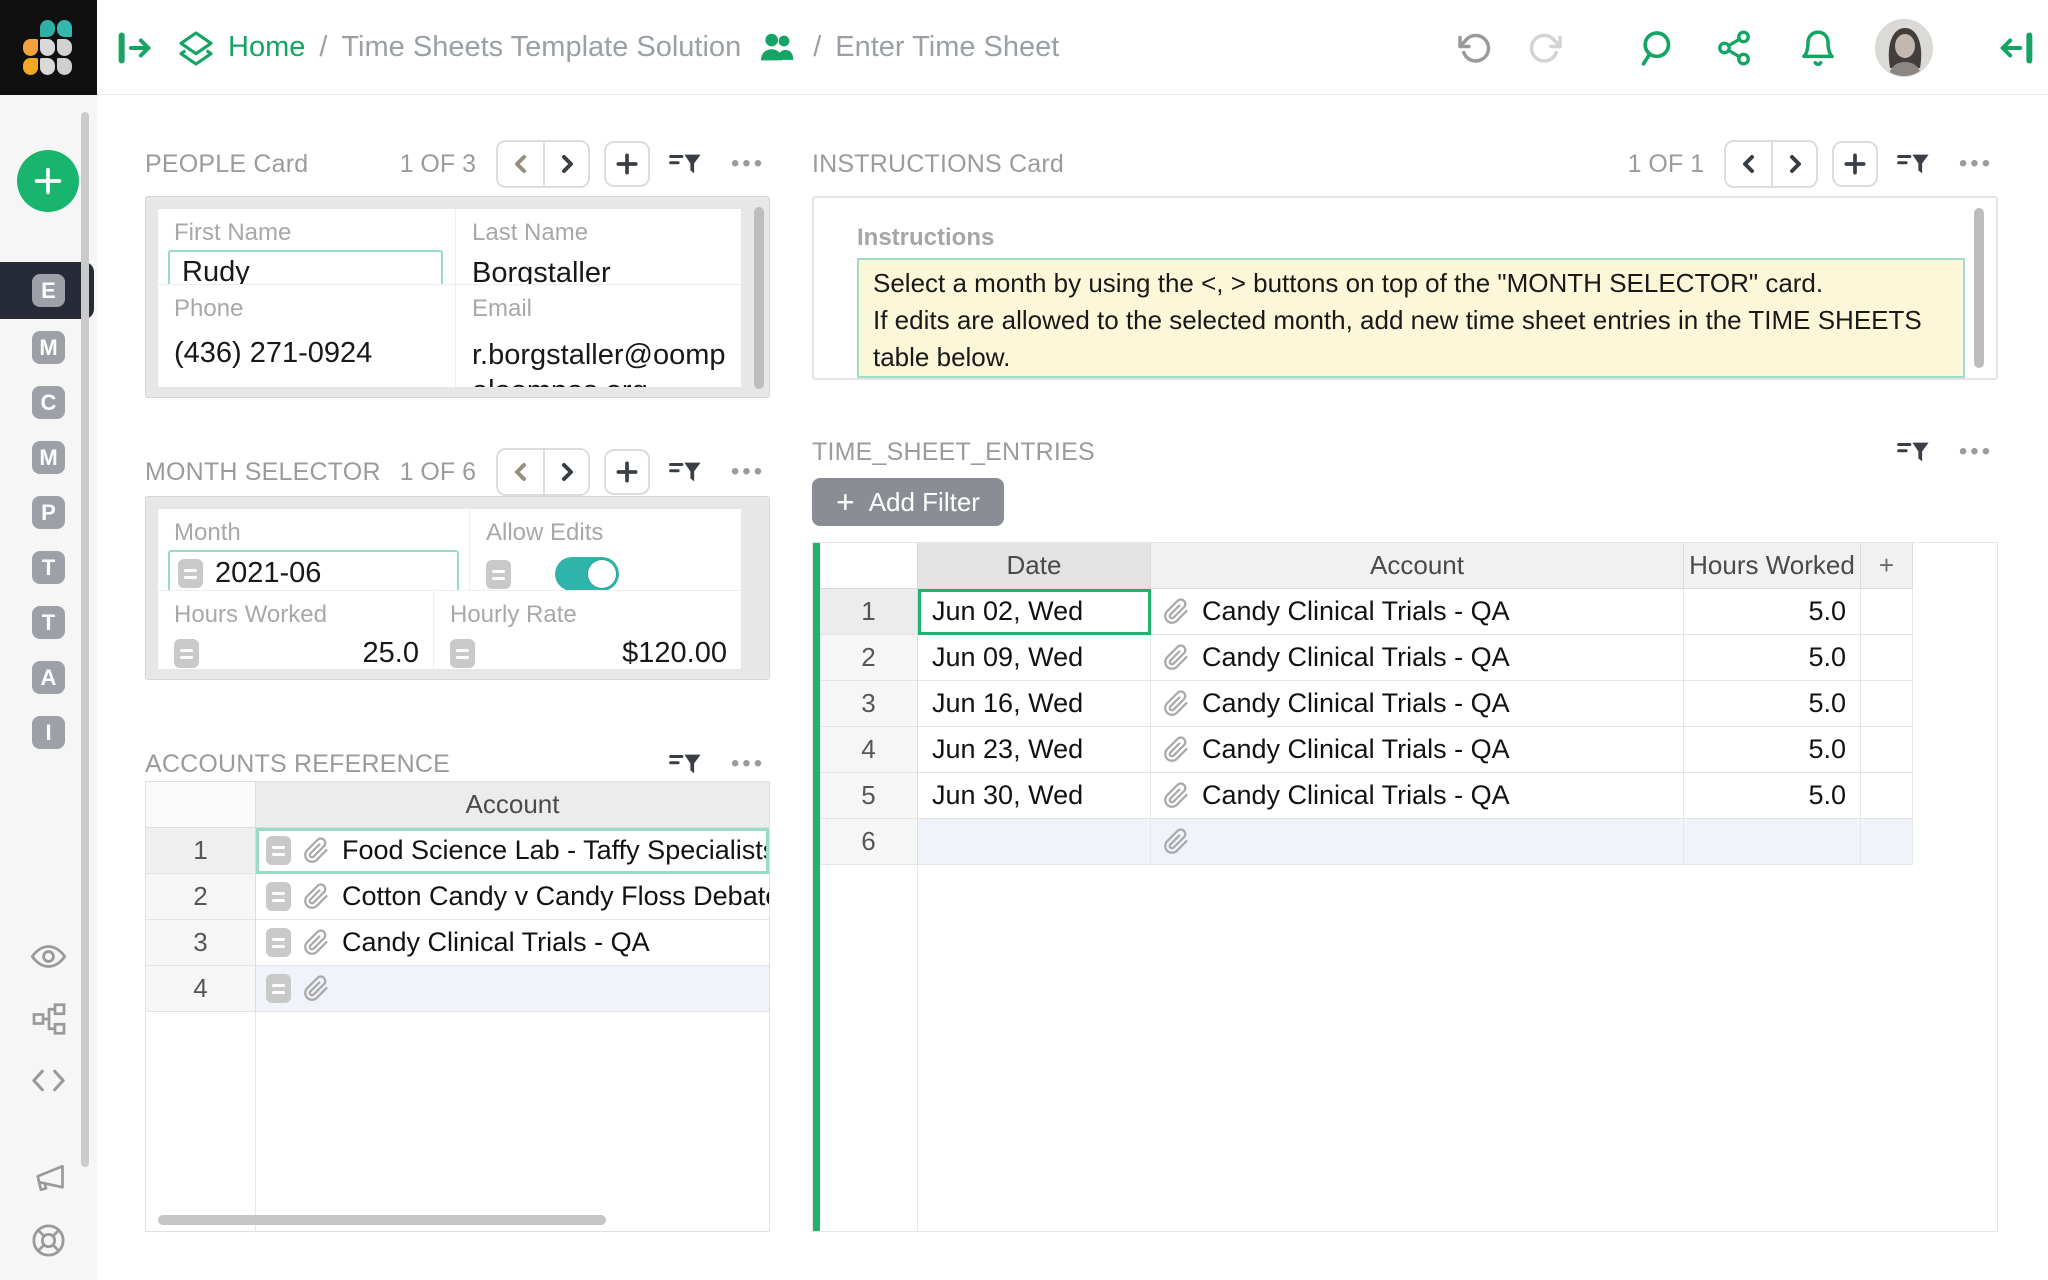 The height and width of the screenshot is (1280, 2048). I want to click on phone-cell: Phone (436) 271-0924, so click(307, 336).